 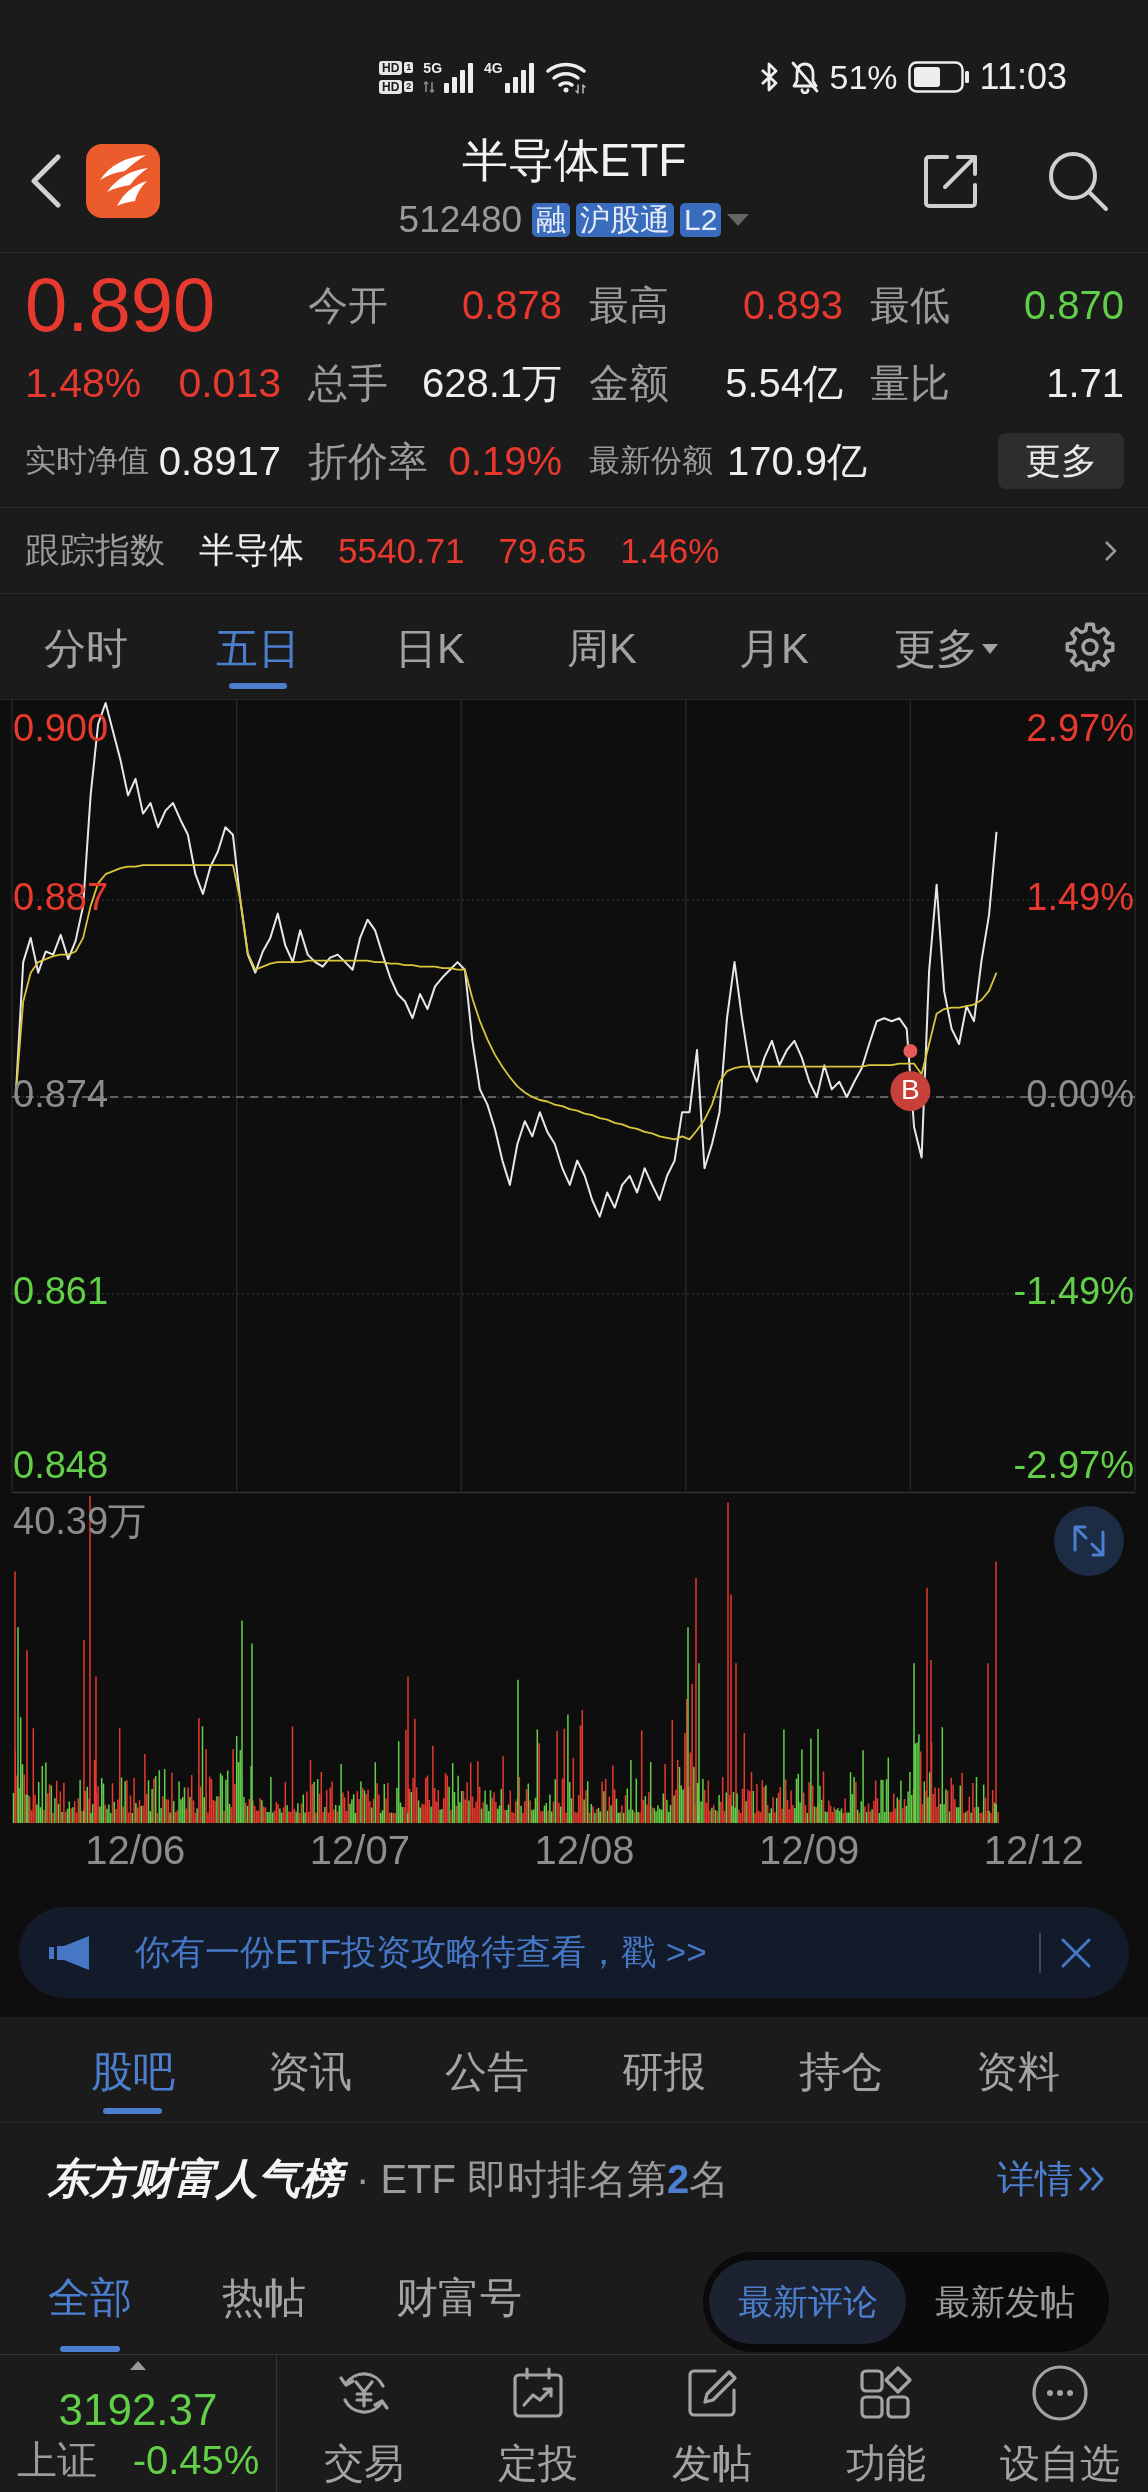 What do you see at coordinates (1060, 2423) in the screenshot?
I see `tab-bar-item: 设自选` at bounding box center [1060, 2423].